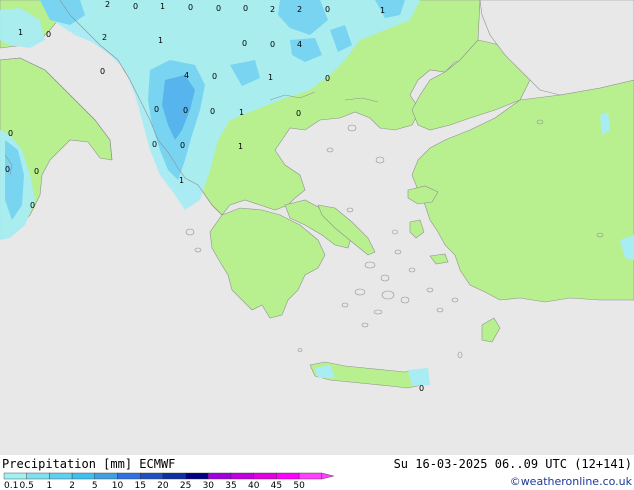 Image resolution: width=634 pixels, height=490 pixels. I want to click on legend-label: 40, so click(254, 485).